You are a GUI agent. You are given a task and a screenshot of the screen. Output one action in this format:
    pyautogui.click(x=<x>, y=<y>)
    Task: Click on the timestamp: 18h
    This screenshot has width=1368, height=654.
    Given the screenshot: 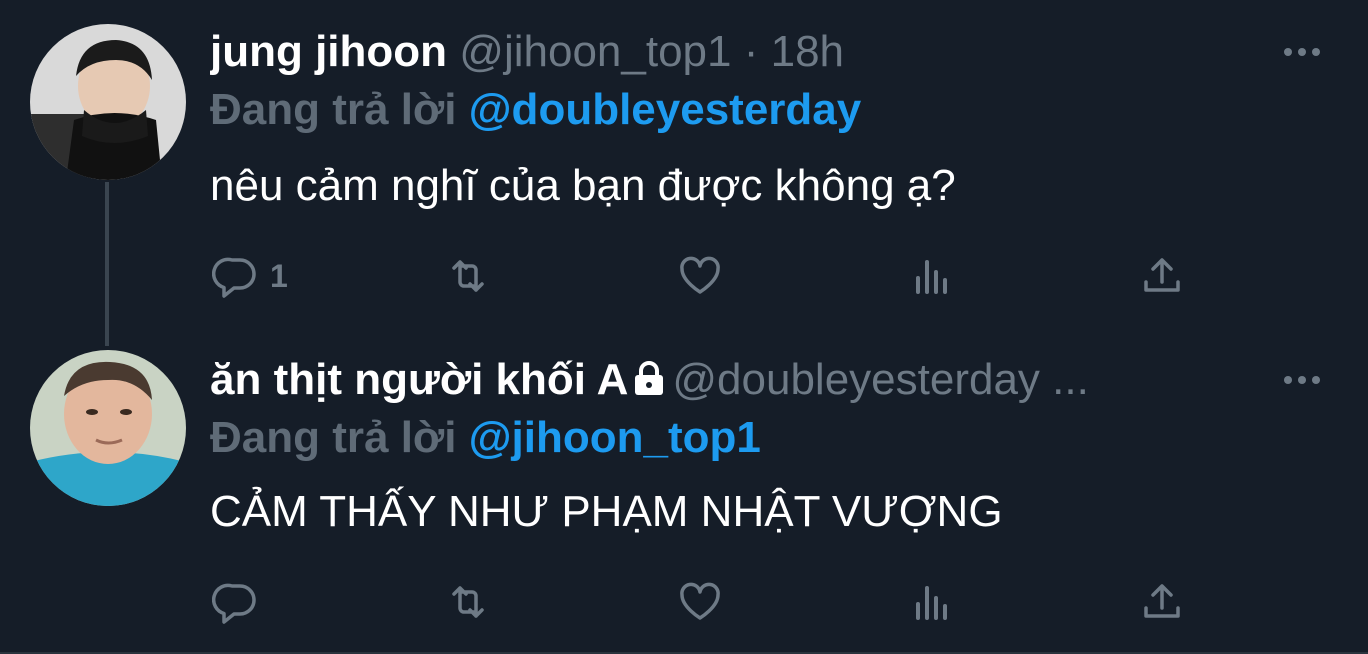 What is the action you would take?
    pyautogui.click(x=807, y=51)
    